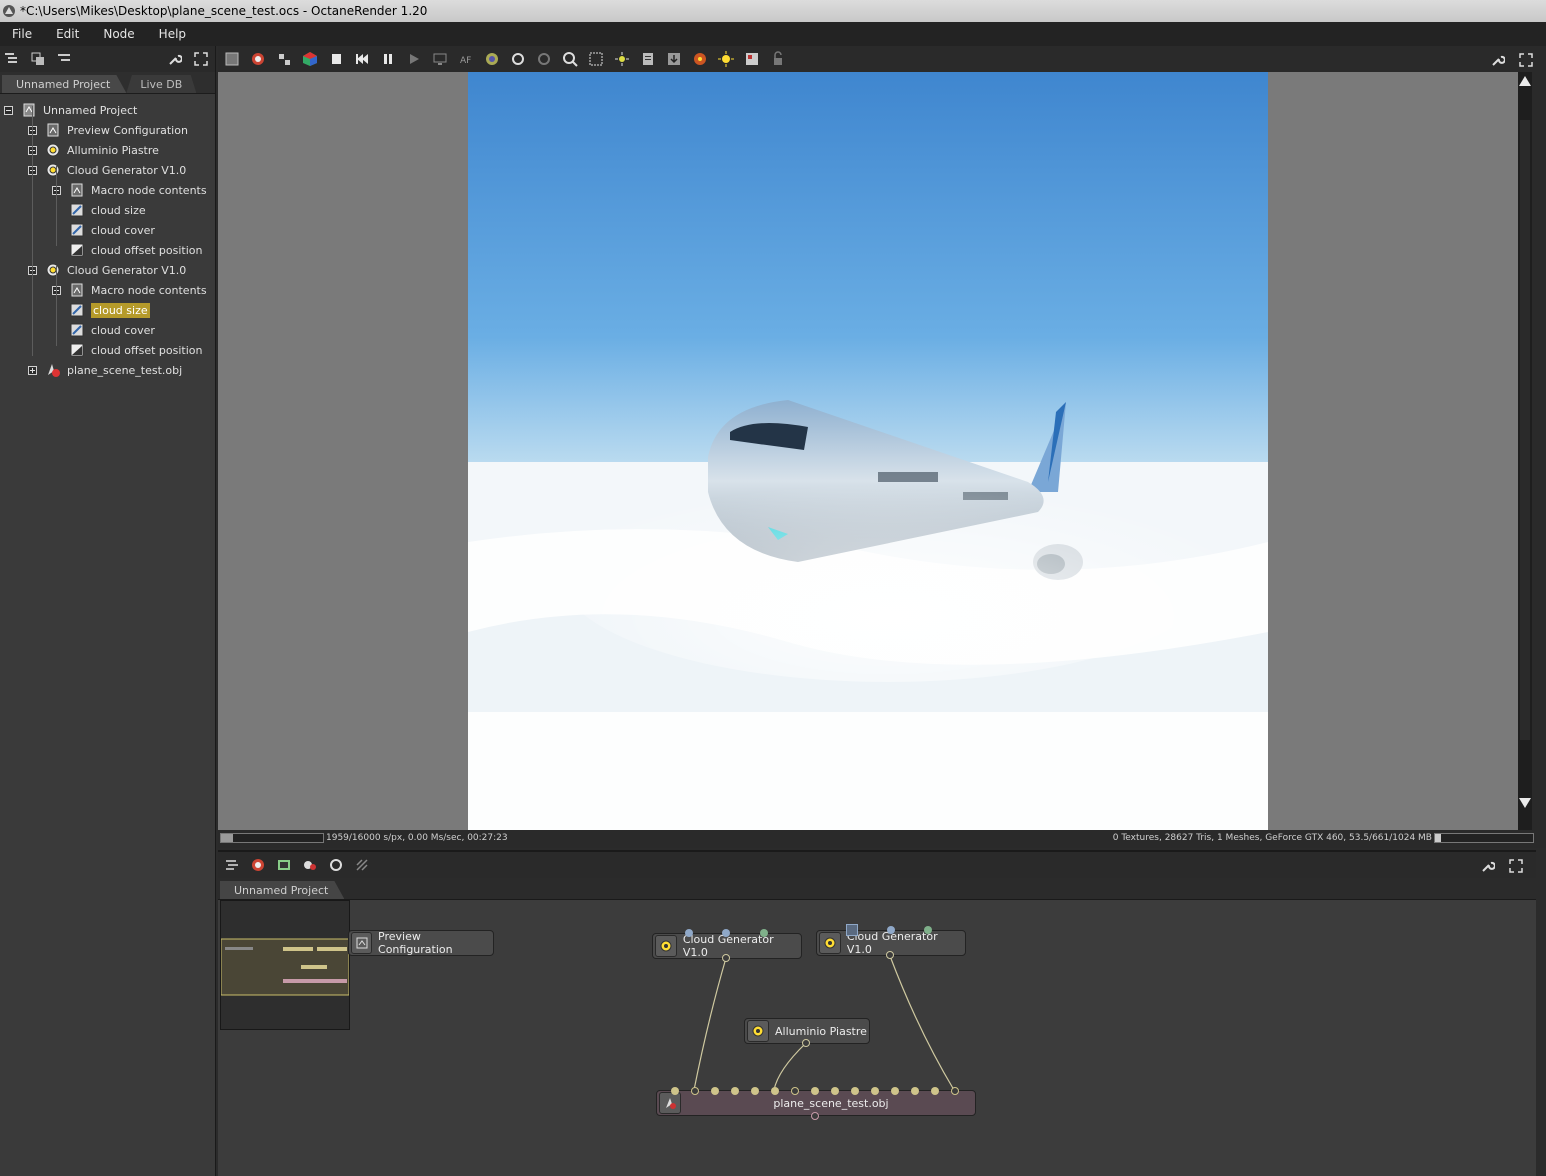 Image resolution: width=1546 pixels, height=1176 pixels. I want to click on environment-icon, so click(752, 59).